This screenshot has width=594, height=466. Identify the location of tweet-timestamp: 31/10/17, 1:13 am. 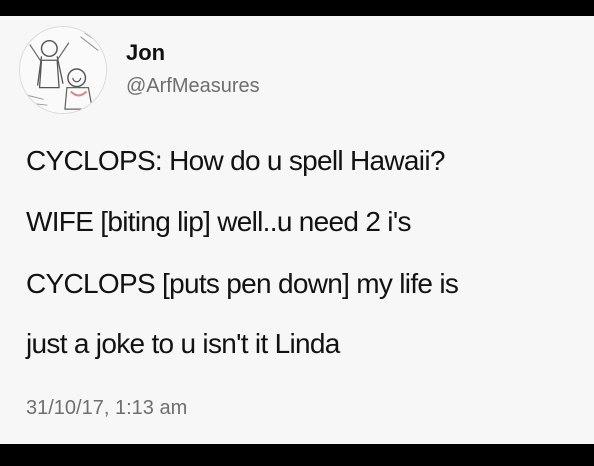
(106, 408).